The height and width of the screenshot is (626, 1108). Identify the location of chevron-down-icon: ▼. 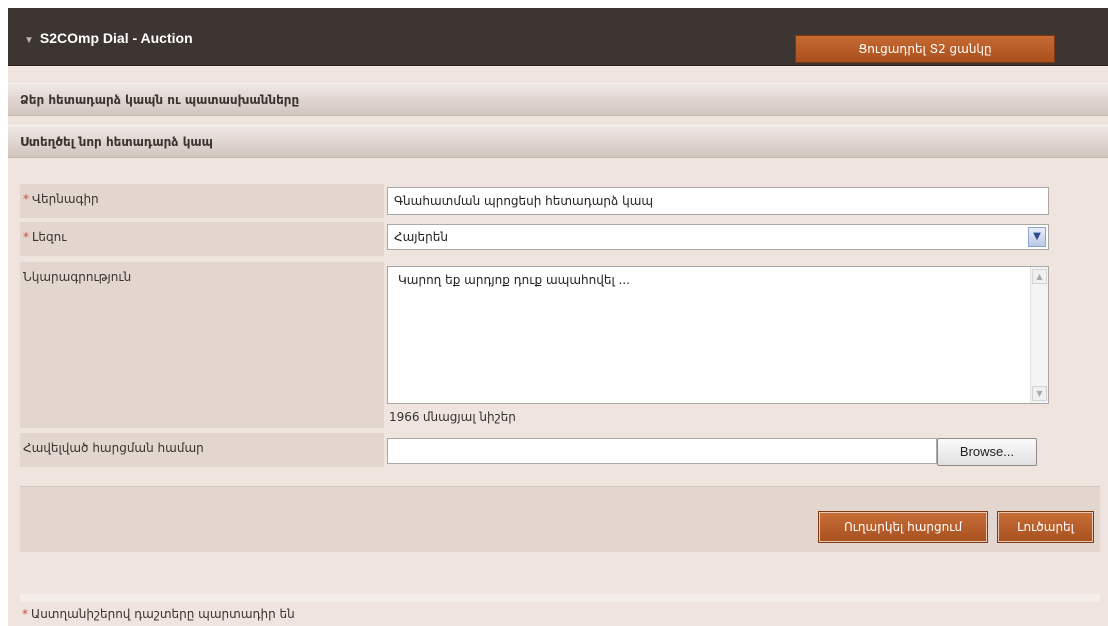
(1037, 237).